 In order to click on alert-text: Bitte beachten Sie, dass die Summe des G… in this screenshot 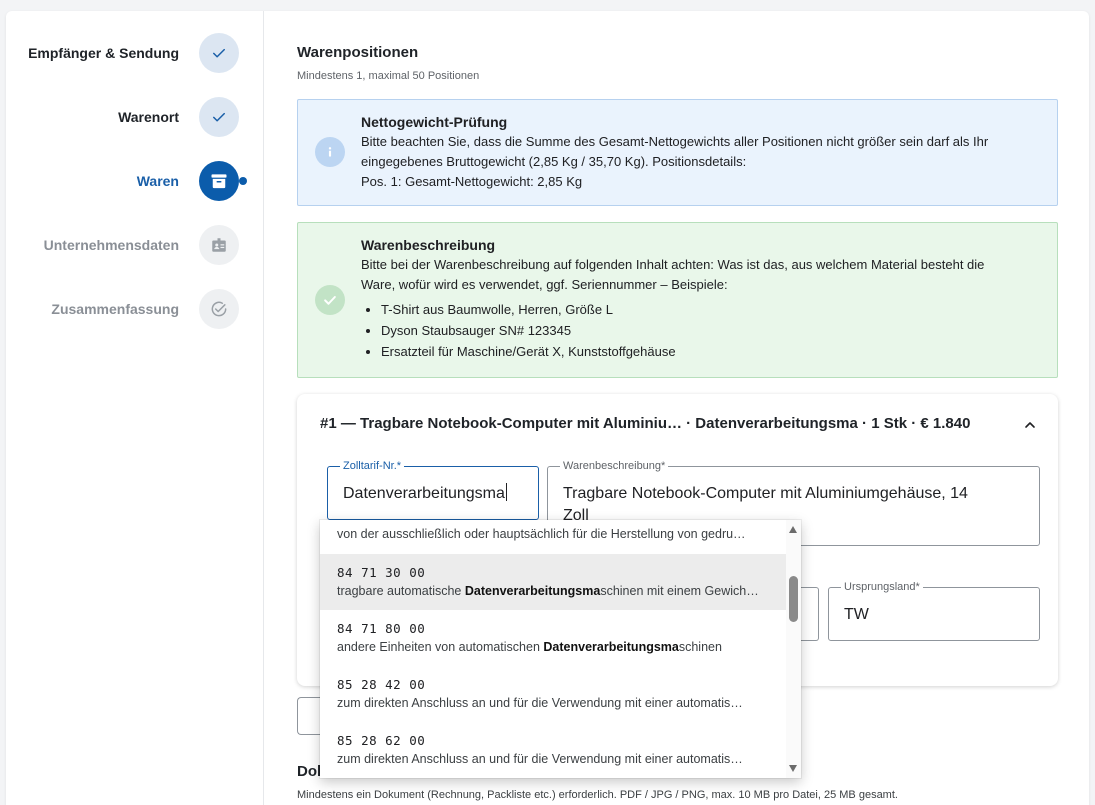, I will do `click(675, 141)`.